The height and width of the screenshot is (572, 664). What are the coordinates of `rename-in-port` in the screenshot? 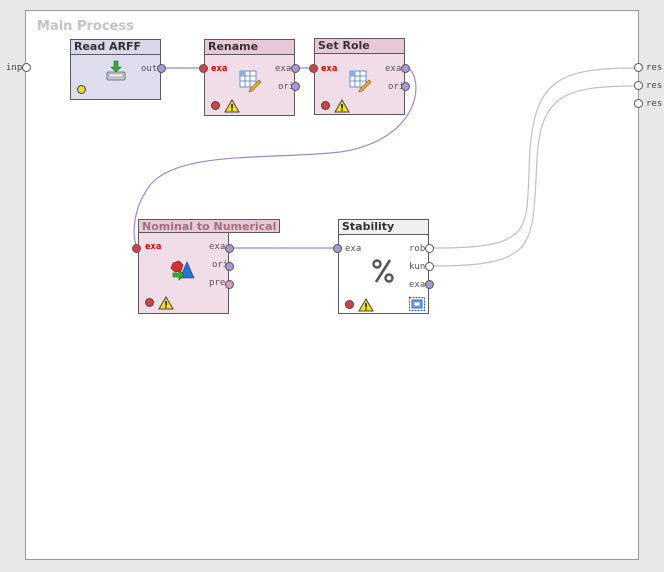 It's located at (203, 68).